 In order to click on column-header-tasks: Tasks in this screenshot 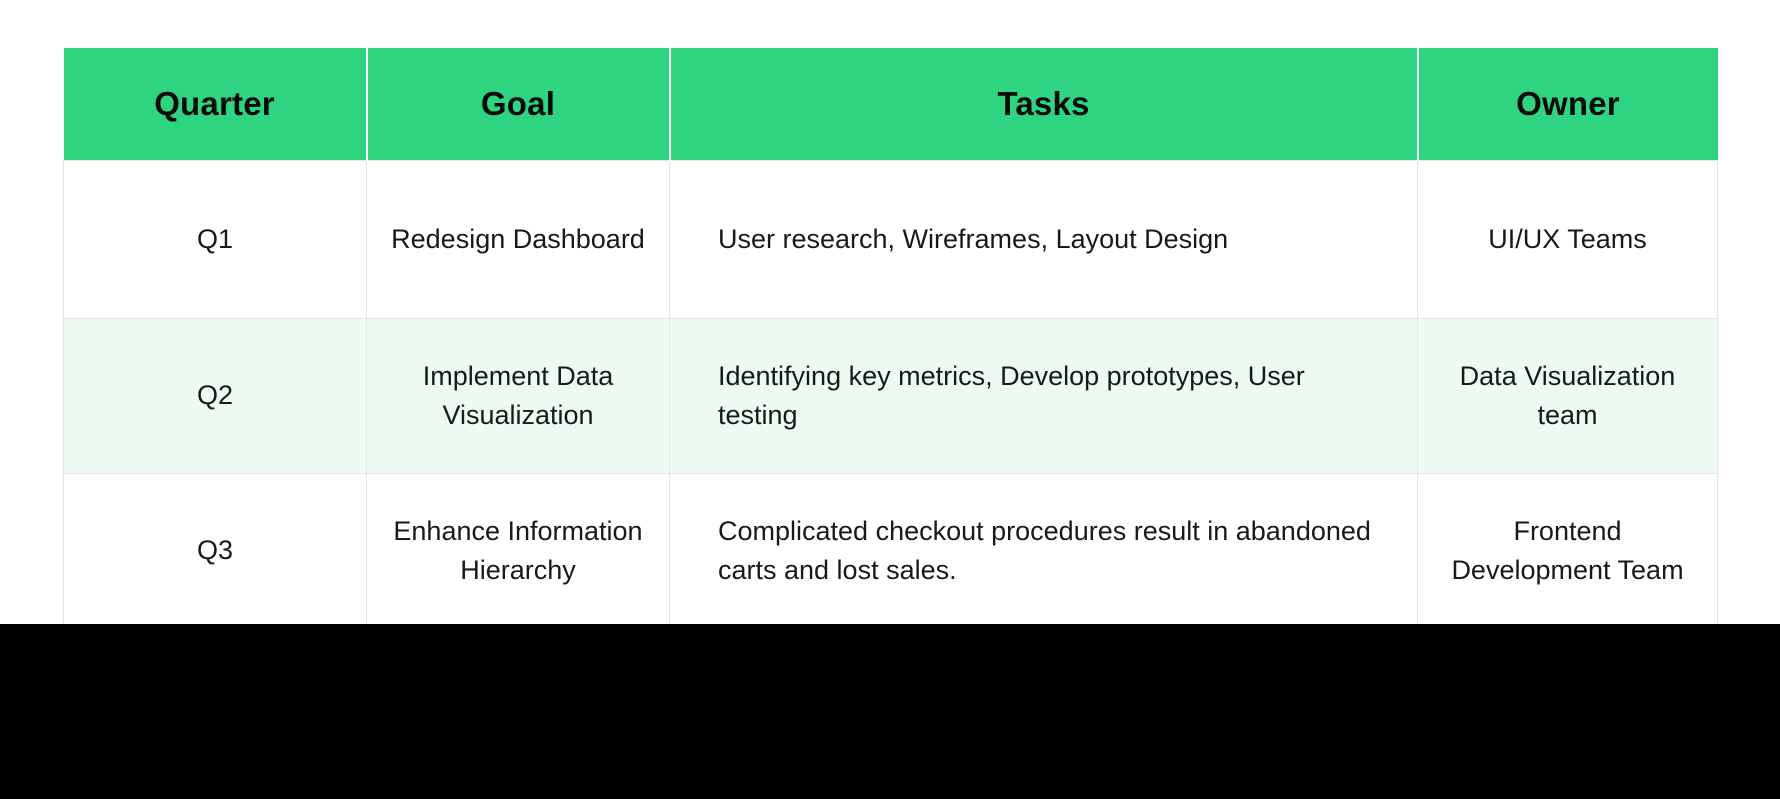, I will do `click(1044, 104)`.